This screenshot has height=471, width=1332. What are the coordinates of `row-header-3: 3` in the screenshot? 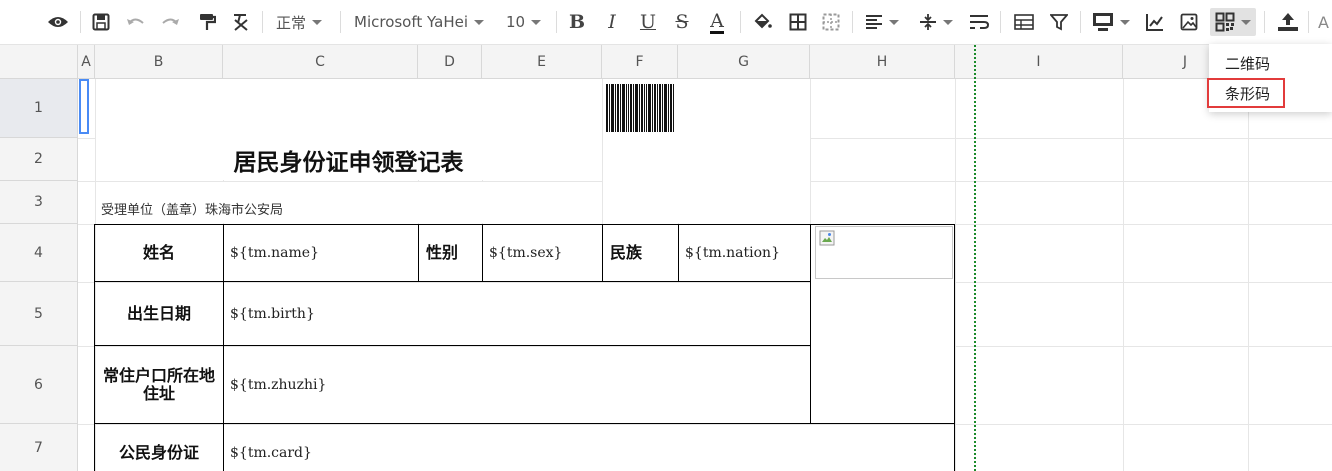 It's located at (39, 202).